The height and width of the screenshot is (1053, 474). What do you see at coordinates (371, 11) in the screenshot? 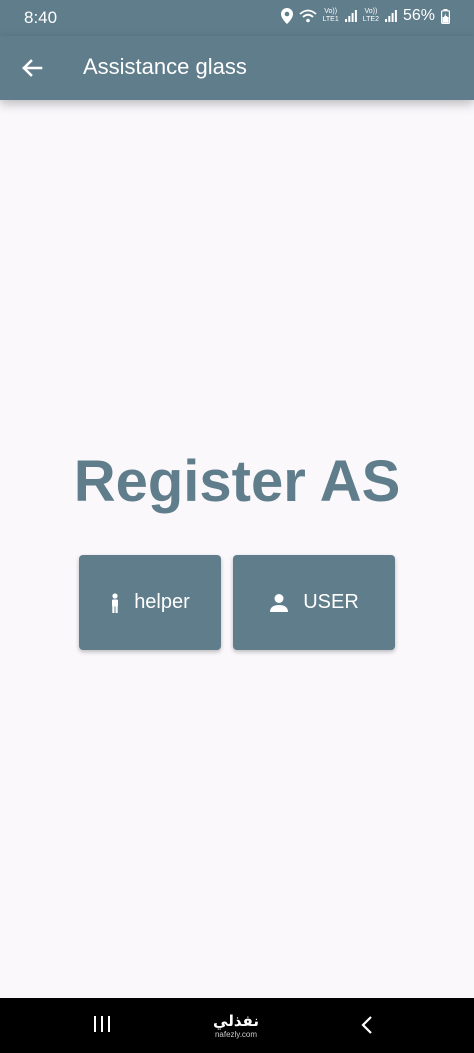
I see `sim2-volte-label: Vo))` at bounding box center [371, 11].